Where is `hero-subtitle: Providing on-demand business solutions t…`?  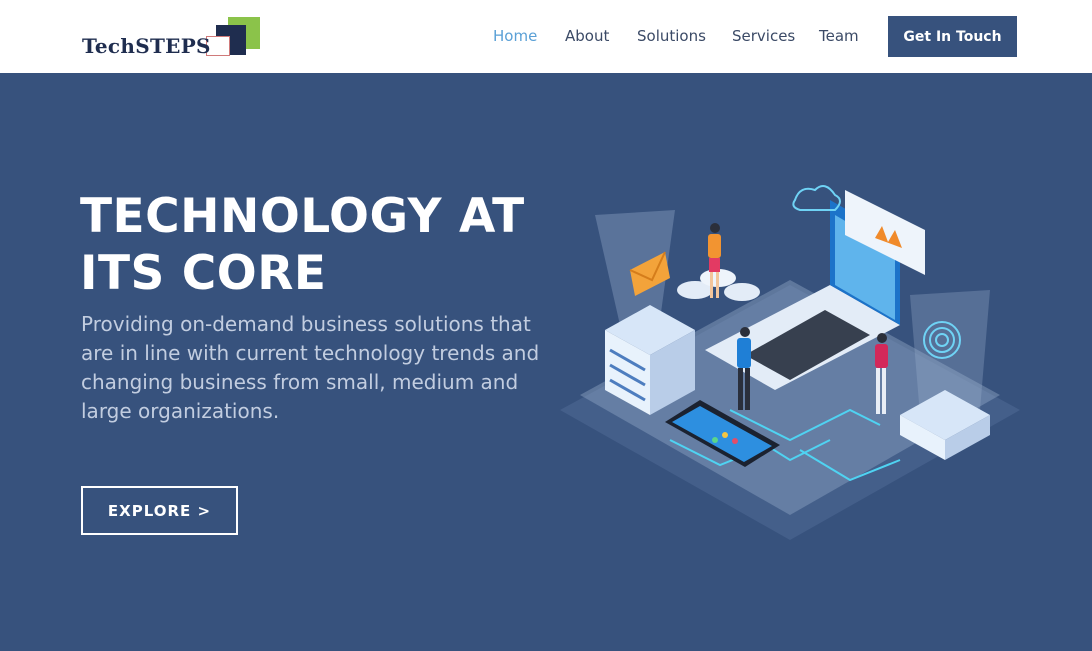
hero-subtitle: Providing on-demand business solutions t… is located at coordinates (310, 367).